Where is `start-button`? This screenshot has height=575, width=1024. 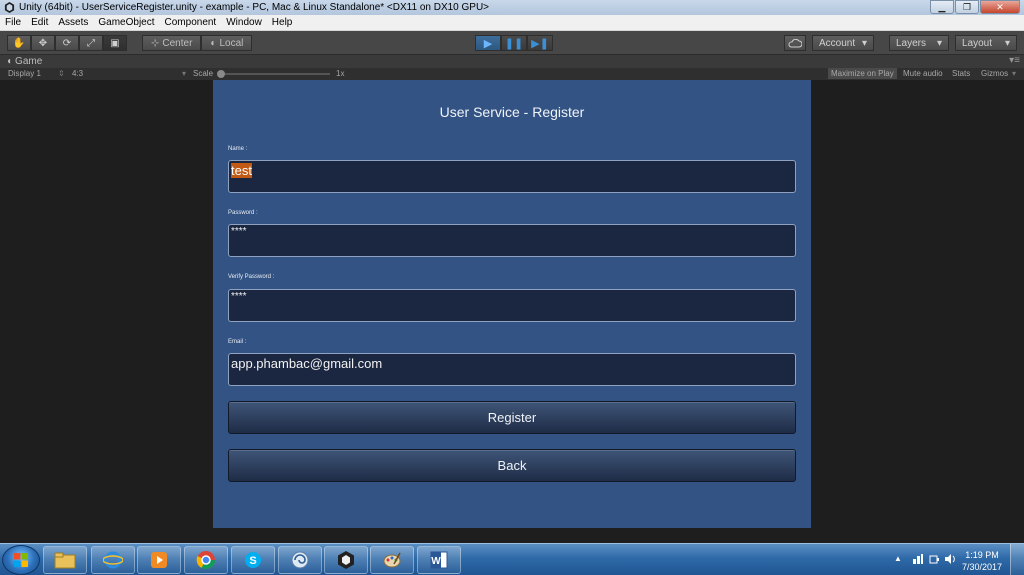 start-button is located at coordinates (21, 560).